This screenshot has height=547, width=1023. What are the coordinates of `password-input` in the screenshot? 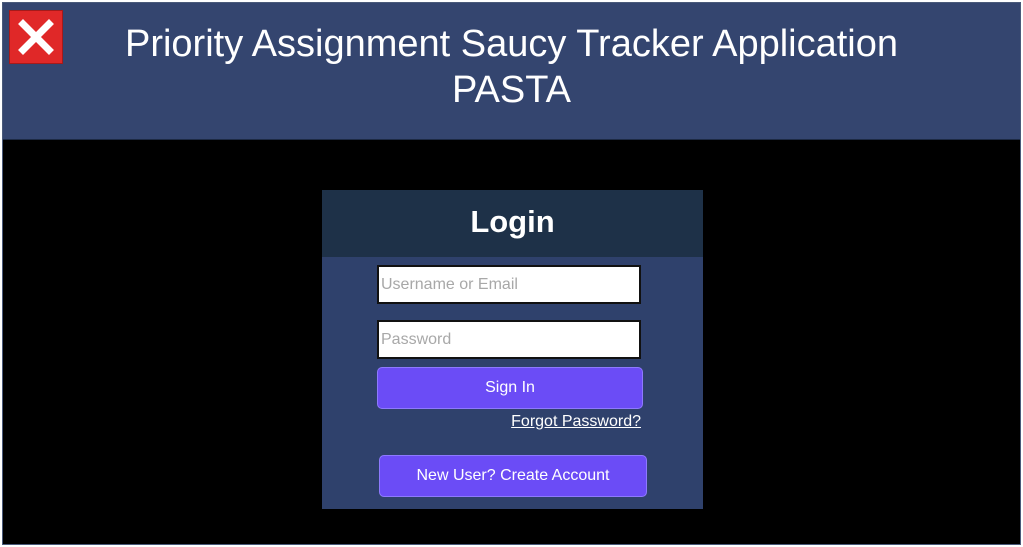 It's located at (509, 339).